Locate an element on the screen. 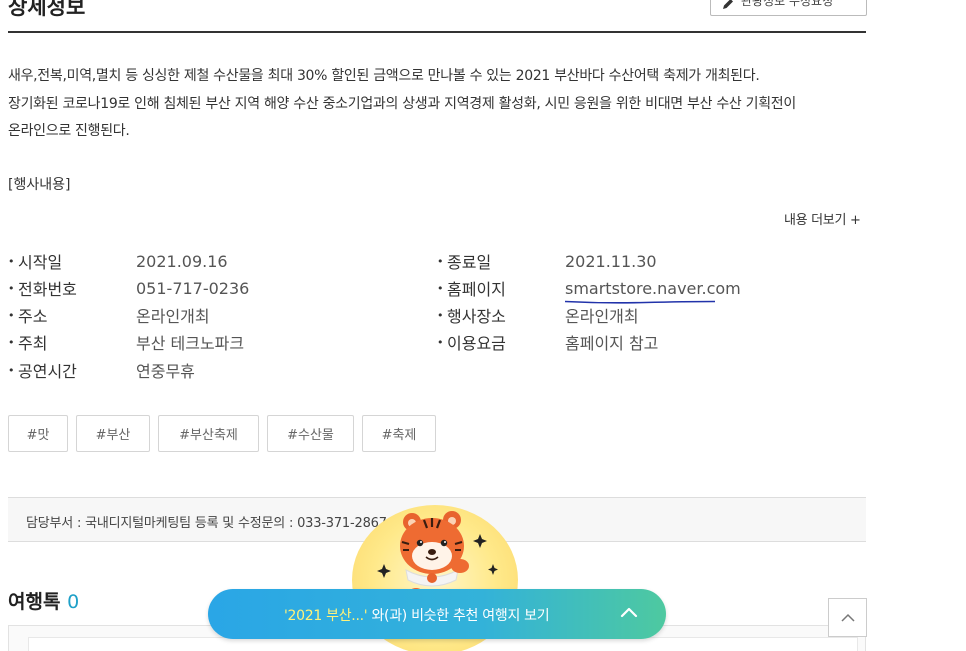  info-item-fee: • 이용요금 홈페이지 참고 is located at coordinates (548, 342).